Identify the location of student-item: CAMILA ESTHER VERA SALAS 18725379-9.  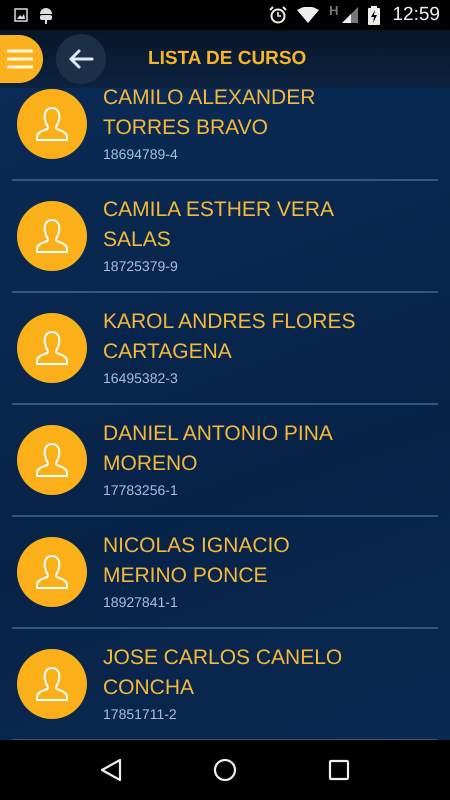
(225, 237).